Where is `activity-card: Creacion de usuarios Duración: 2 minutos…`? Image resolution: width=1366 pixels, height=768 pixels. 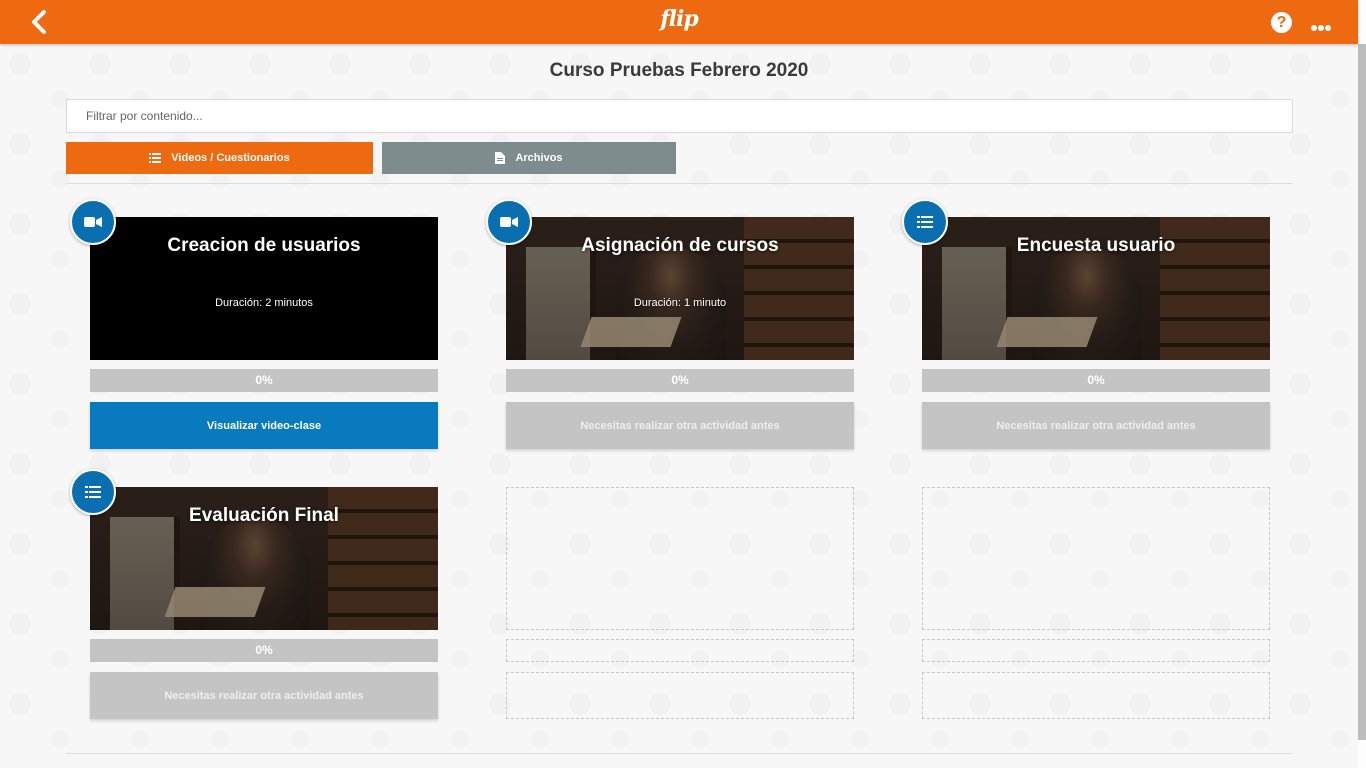
activity-card: Creacion de usuarios Duración: 2 minutos… is located at coordinates (264, 333).